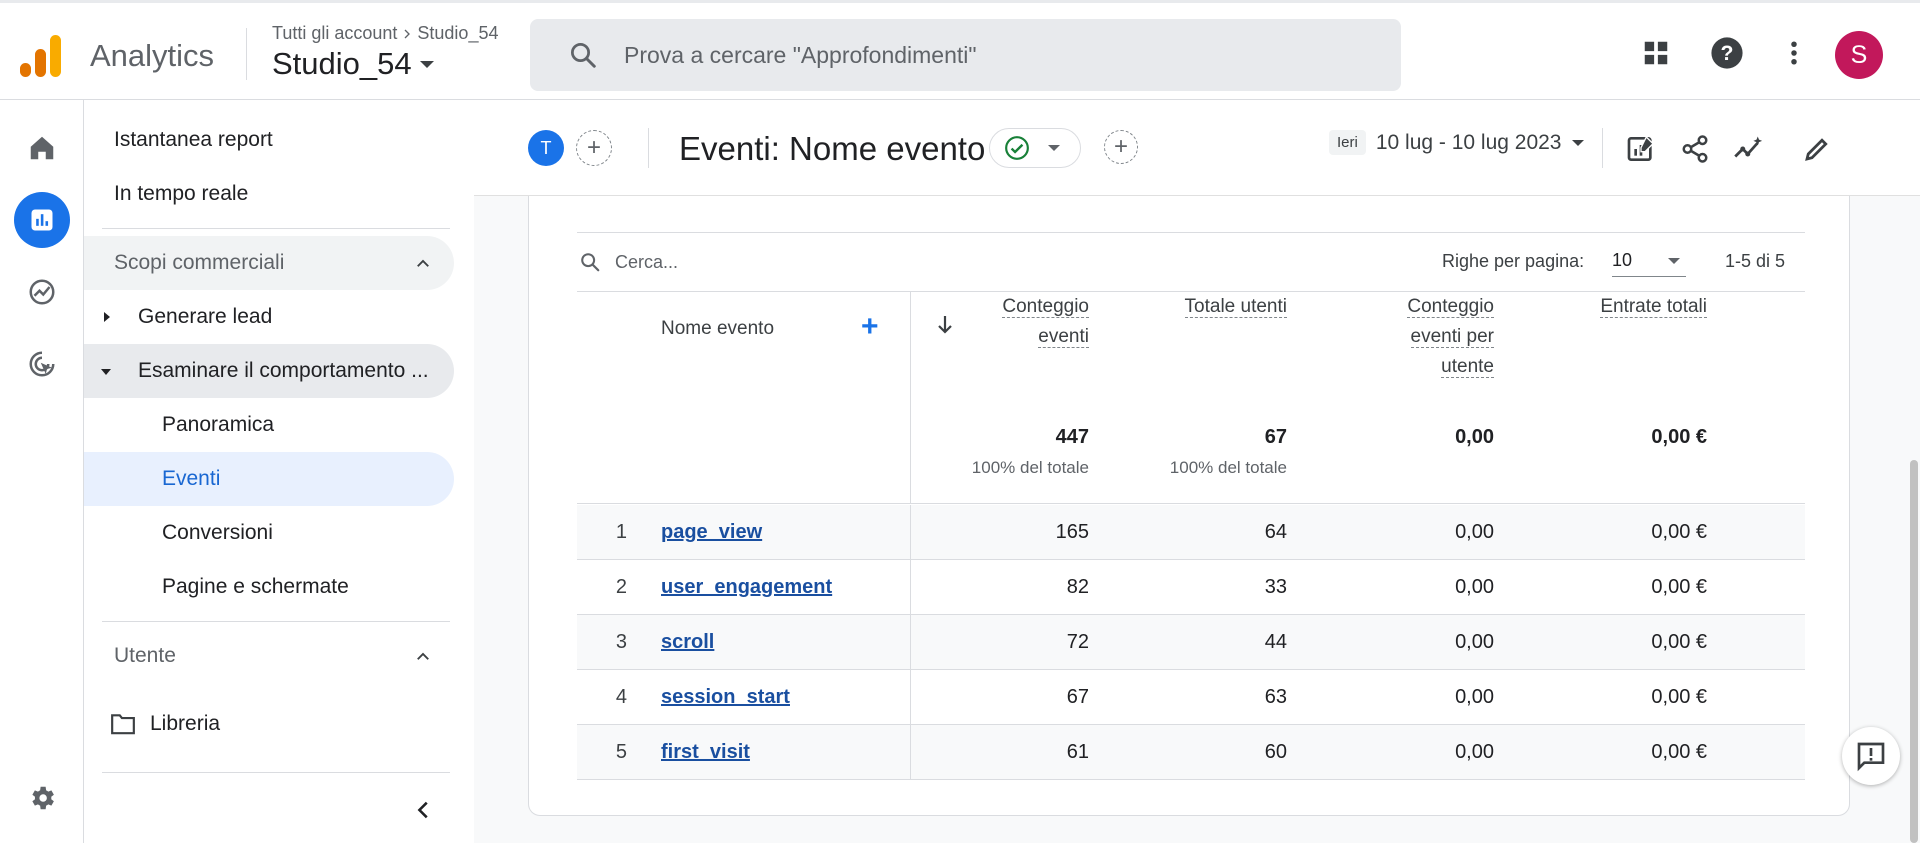 This screenshot has height=843, width=1920. Describe the element at coordinates (711, 532) in the screenshot. I see `event-name-link: page_view` at that location.